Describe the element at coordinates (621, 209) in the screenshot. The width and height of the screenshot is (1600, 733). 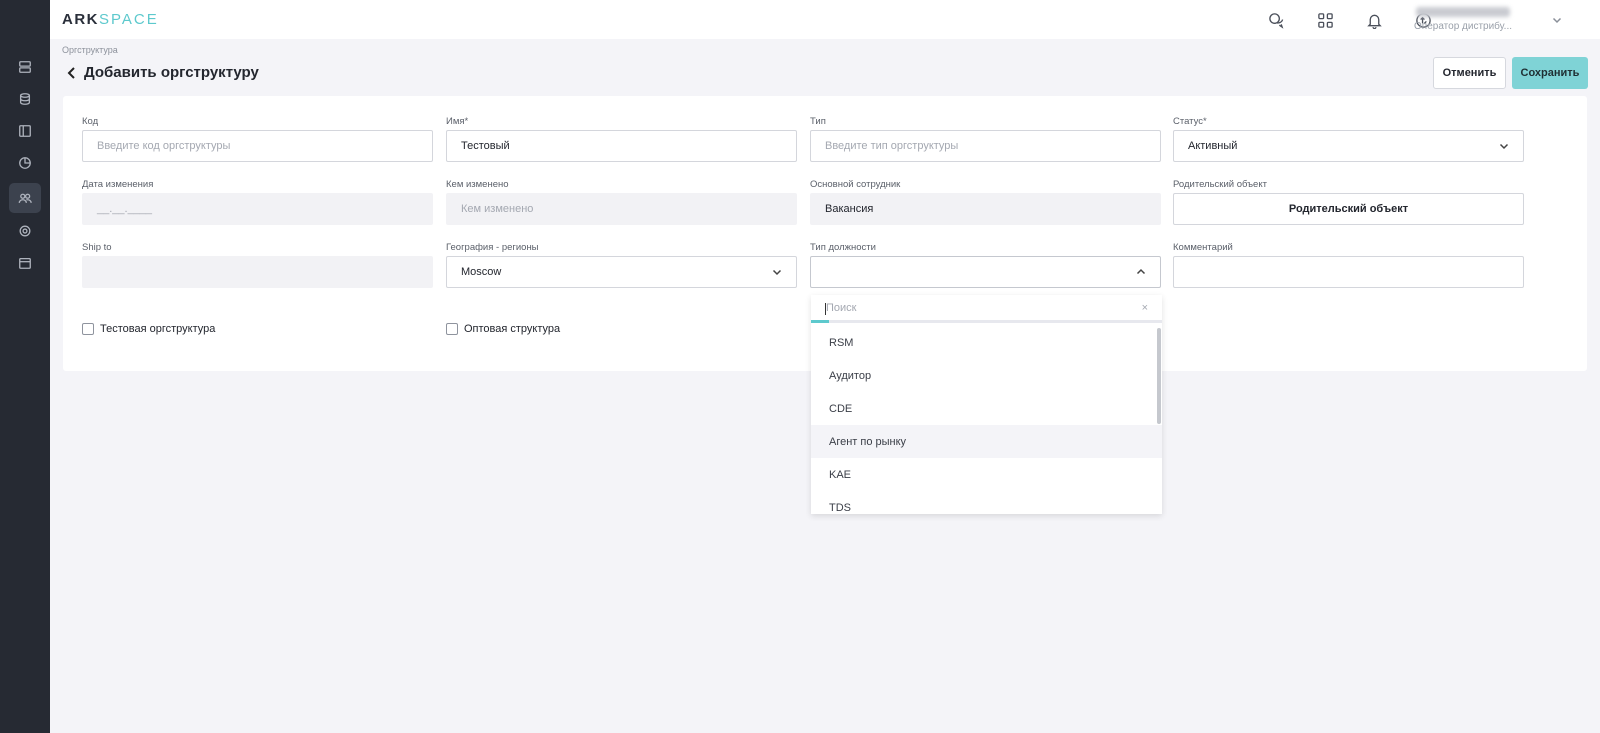
I see `changed-by-input: Кем изменено` at that location.